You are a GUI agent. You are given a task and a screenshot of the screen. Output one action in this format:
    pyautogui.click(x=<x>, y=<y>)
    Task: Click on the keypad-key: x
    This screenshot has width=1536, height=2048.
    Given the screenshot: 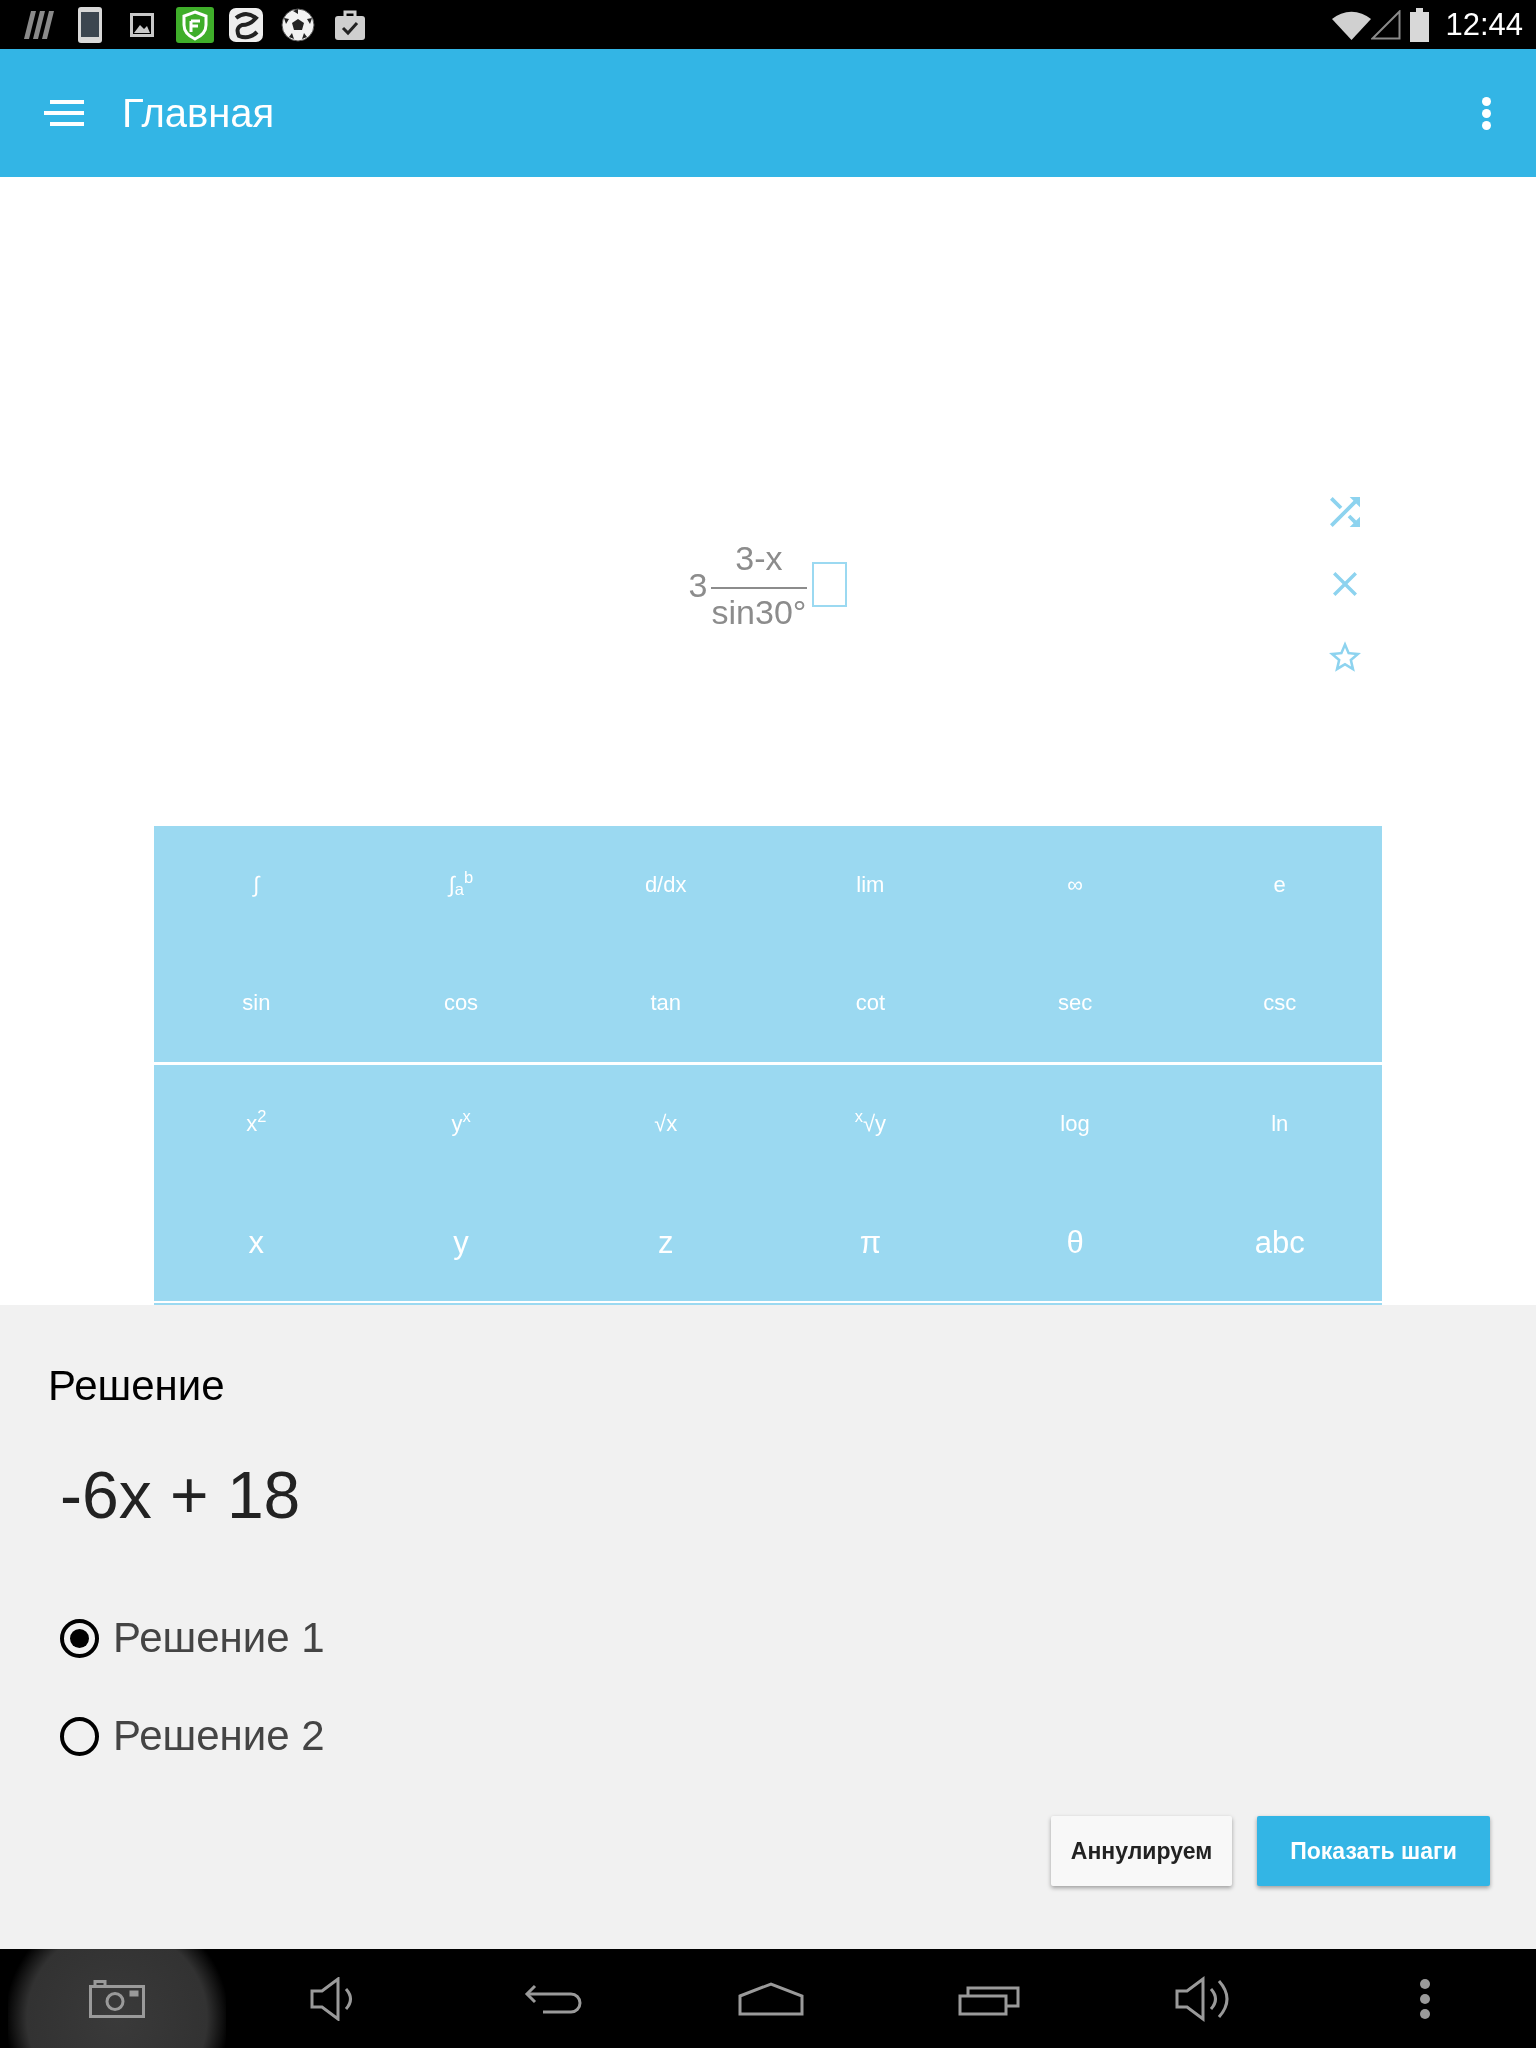 What is the action you would take?
    pyautogui.click(x=256, y=1242)
    